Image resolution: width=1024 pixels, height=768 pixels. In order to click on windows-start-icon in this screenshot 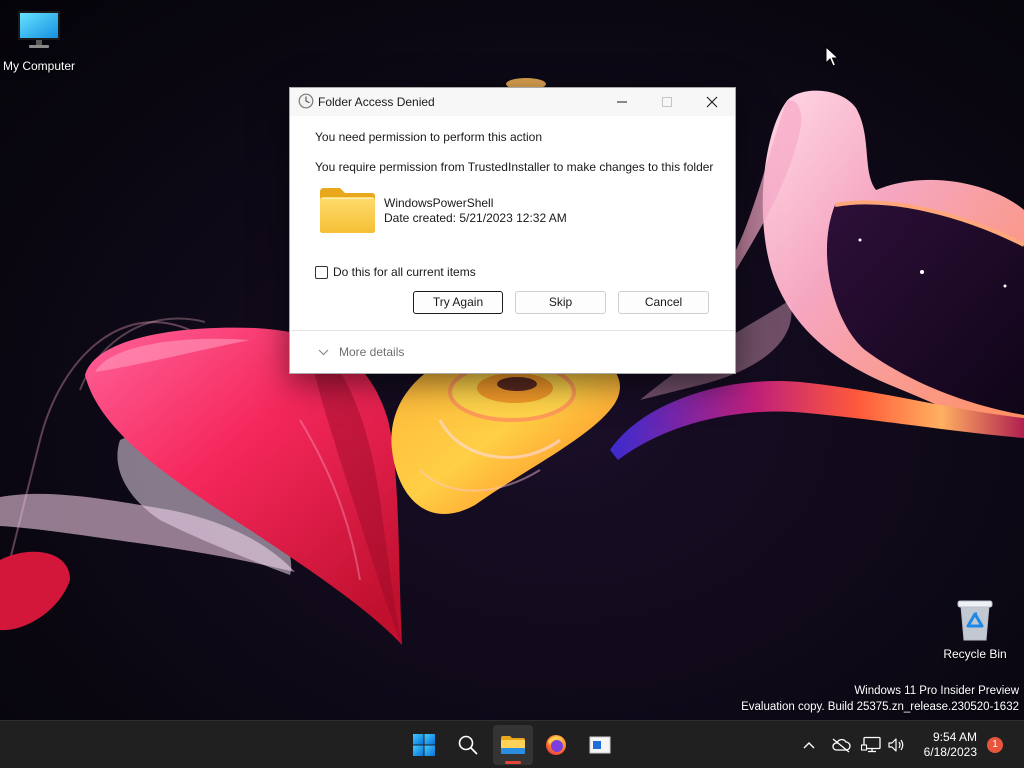, I will do `click(424, 745)`.